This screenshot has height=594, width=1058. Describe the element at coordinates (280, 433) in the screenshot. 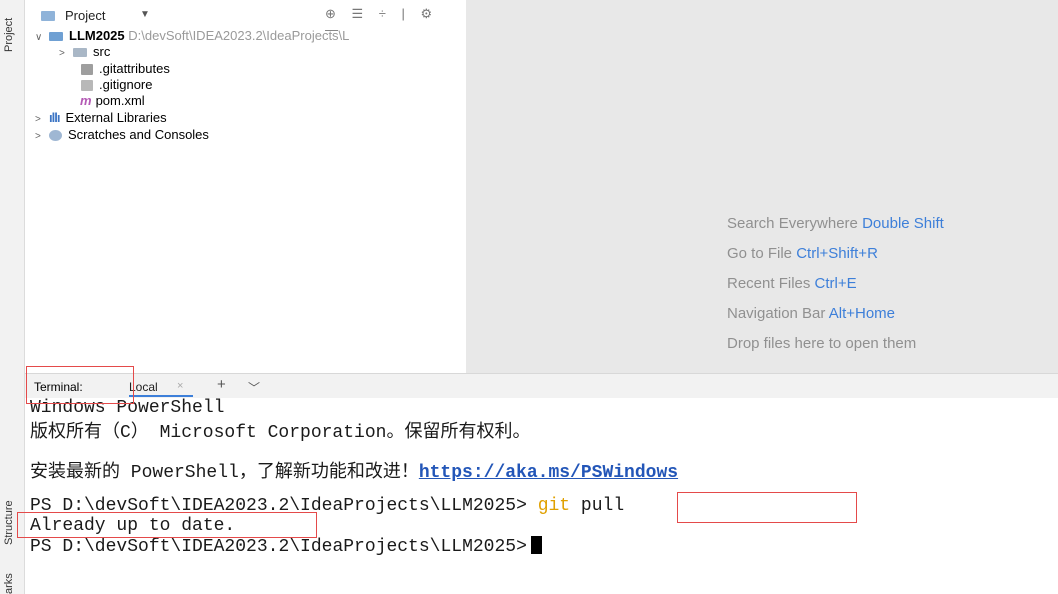

I see `terminal-line: 版权所有（C） Microsoft Corporation。保留所有权利。` at that location.